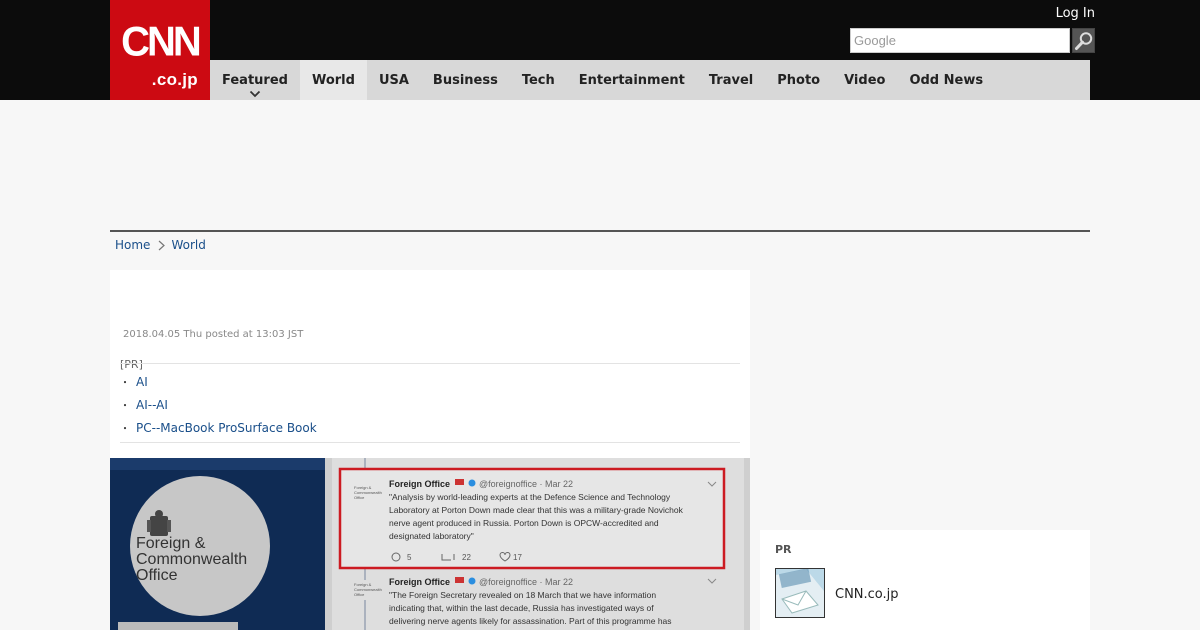 The width and height of the screenshot is (1200, 630). What do you see at coordinates (213, 334) in the screenshot?
I see `post-date: 2018.04.05 Thu posted at 13:03 JST` at bounding box center [213, 334].